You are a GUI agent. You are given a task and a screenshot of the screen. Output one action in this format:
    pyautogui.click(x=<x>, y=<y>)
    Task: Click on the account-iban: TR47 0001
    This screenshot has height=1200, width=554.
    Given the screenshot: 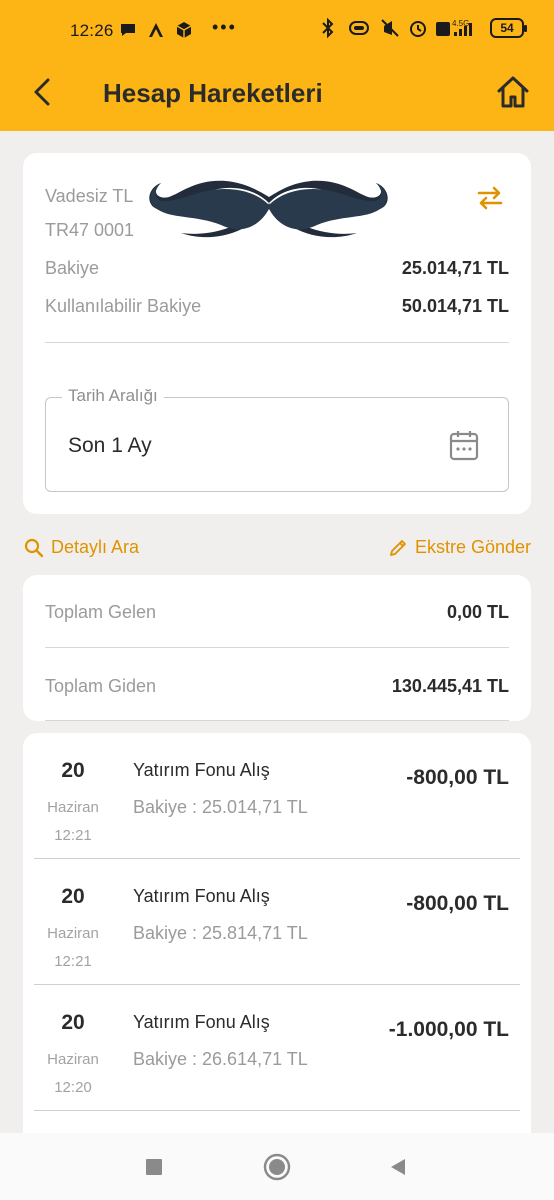 What is the action you would take?
    pyautogui.click(x=90, y=230)
    